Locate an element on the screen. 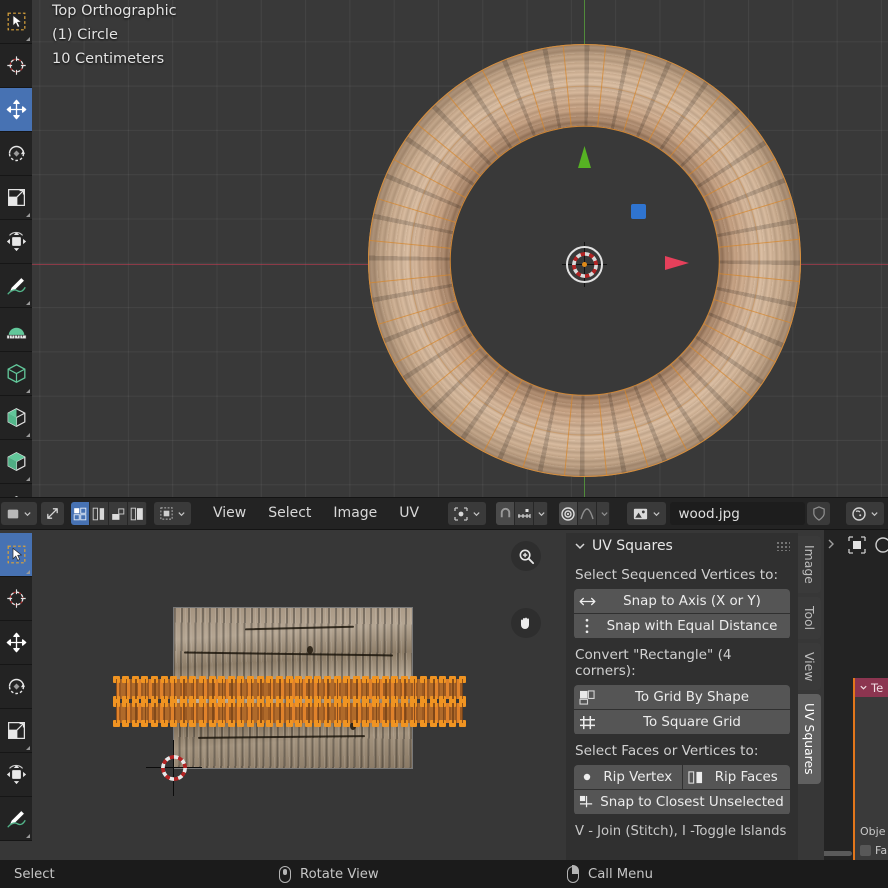 This screenshot has width=888, height=888. uv-tool-tweak-select-box is located at coordinates (16, 555).